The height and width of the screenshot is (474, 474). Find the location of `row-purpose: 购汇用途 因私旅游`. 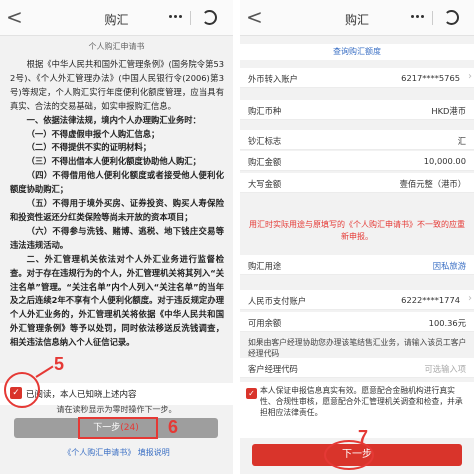

row-purpose: 购汇用途 因私旅游 is located at coordinates (357, 265).